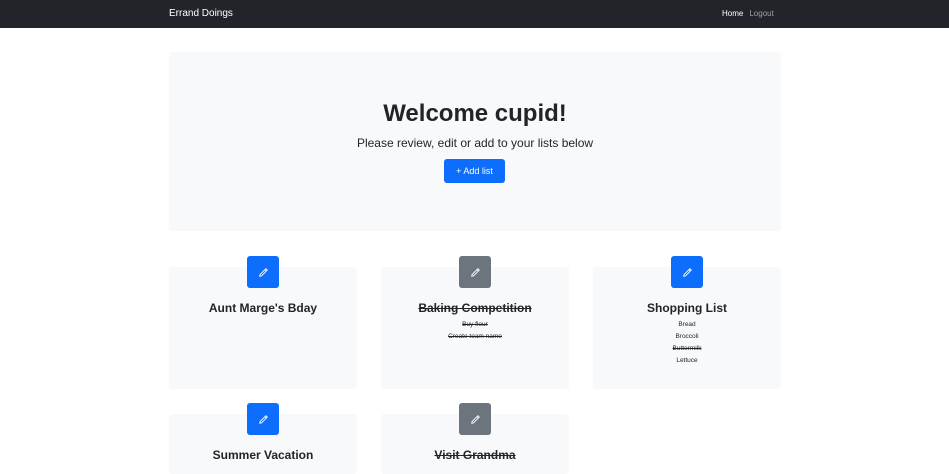  What do you see at coordinates (748, 13) in the screenshot?
I see `nav-links: Home Logout` at bounding box center [748, 13].